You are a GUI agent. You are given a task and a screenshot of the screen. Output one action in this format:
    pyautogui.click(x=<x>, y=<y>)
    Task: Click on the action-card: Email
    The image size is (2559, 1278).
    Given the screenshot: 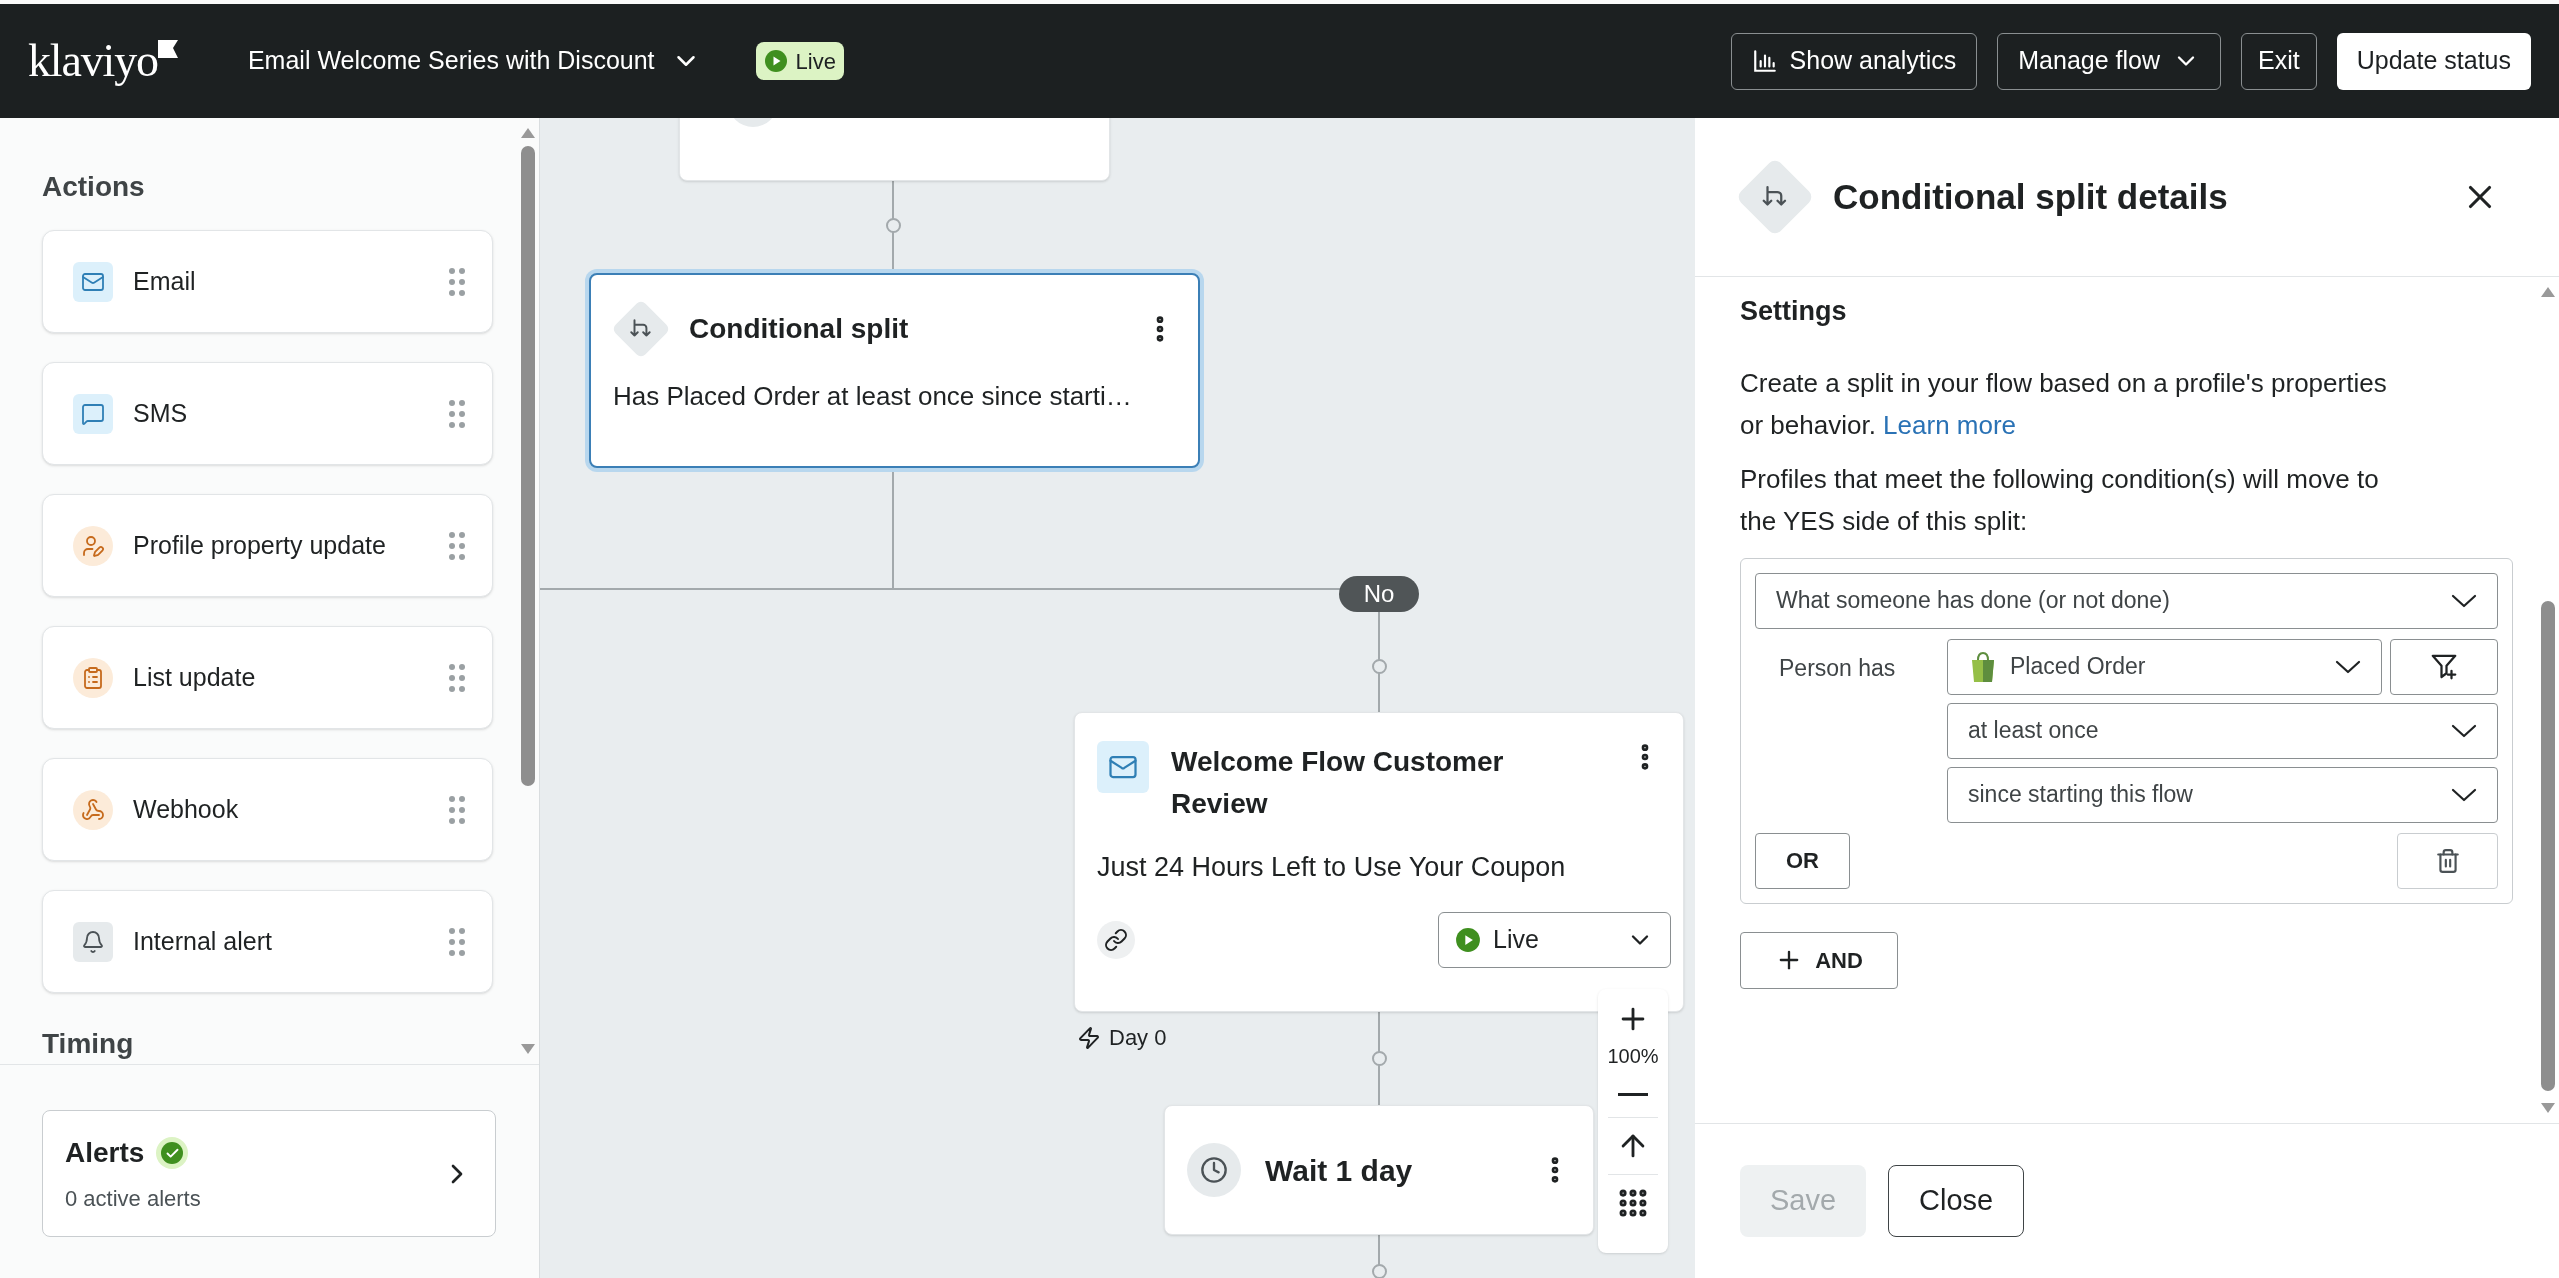 What is the action you would take?
    pyautogui.click(x=267, y=281)
    